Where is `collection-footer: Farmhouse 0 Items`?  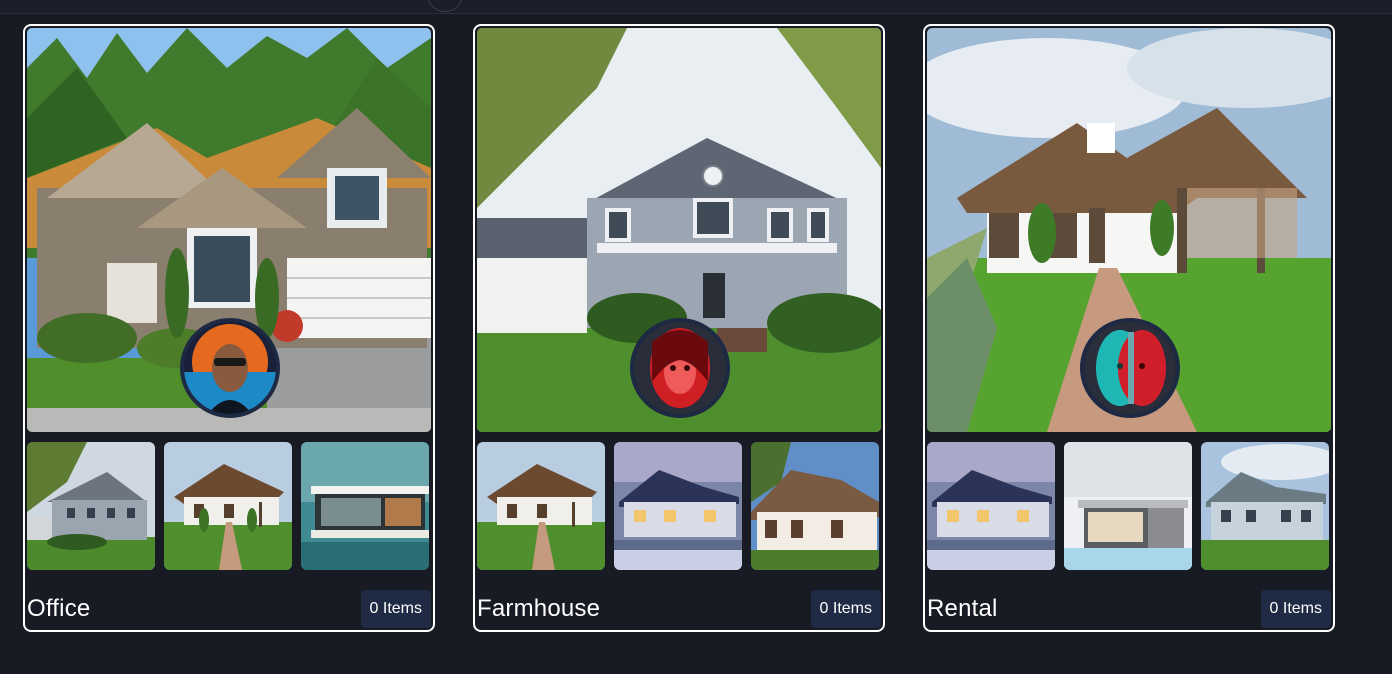
collection-footer: Farmhouse 0 Items is located at coordinates (679, 609).